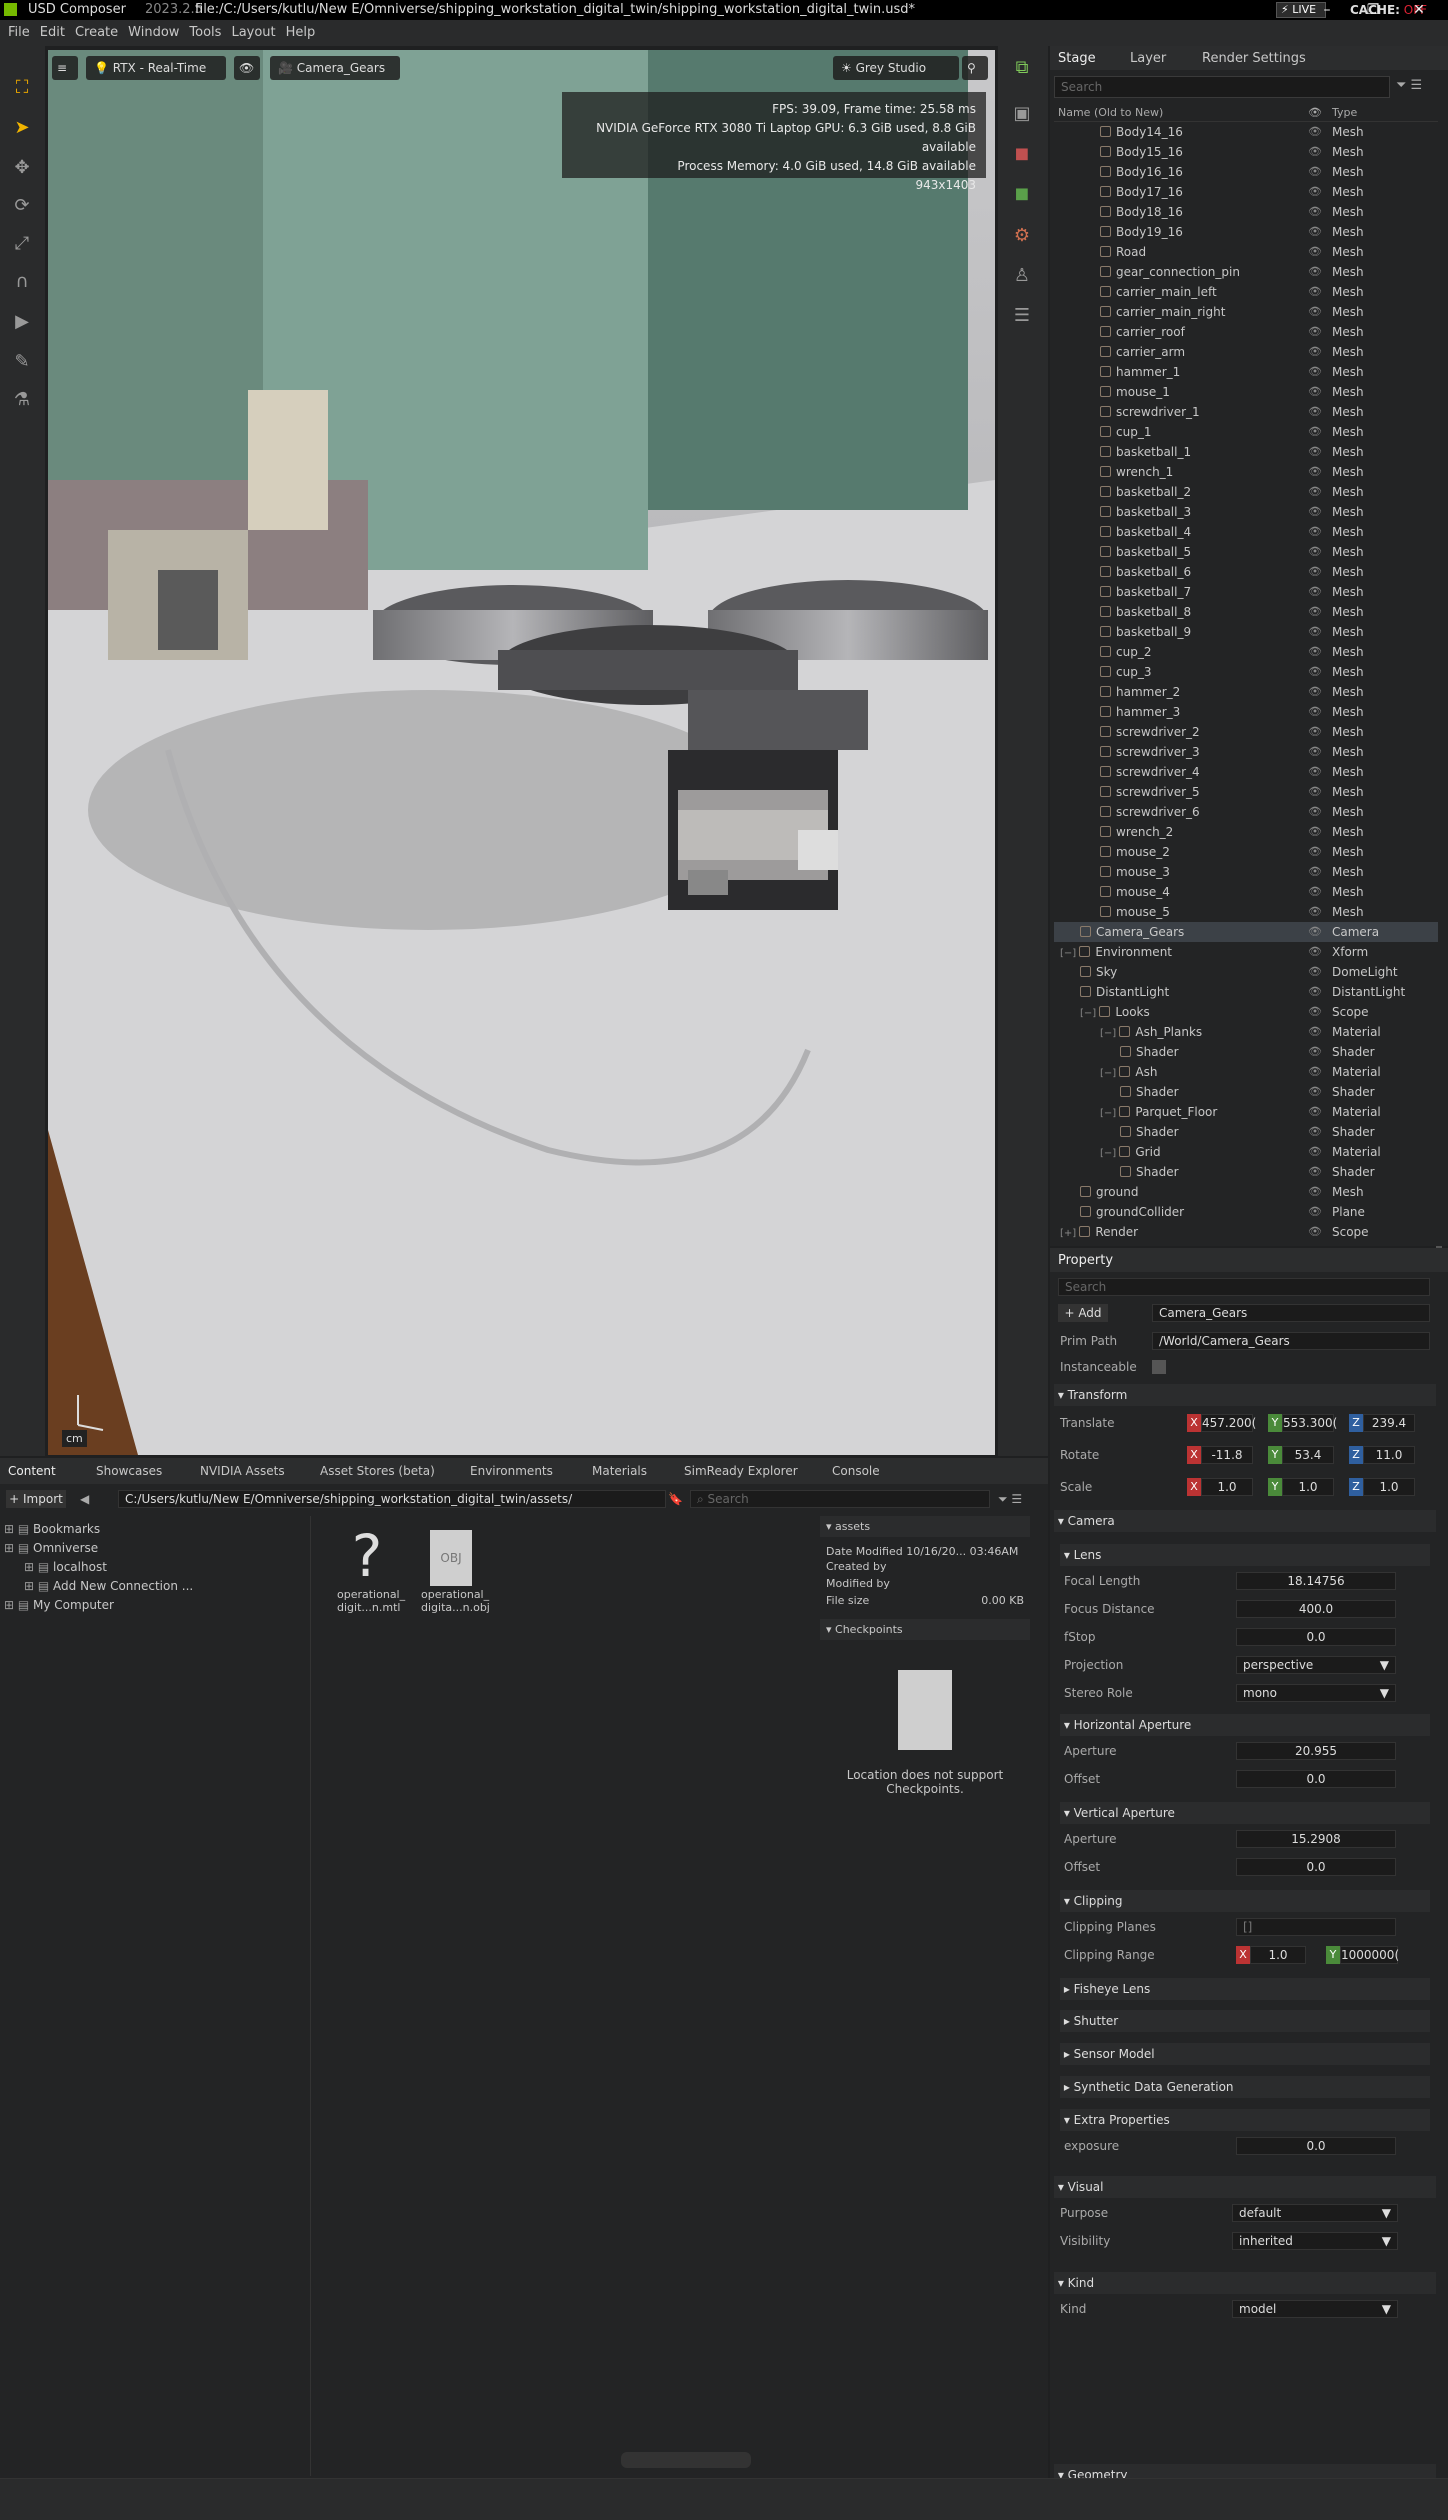  What do you see at coordinates (1246, 652) in the screenshot?
I see `stage-row: cup_2 👁 Mesh` at bounding box center [1246, 652].